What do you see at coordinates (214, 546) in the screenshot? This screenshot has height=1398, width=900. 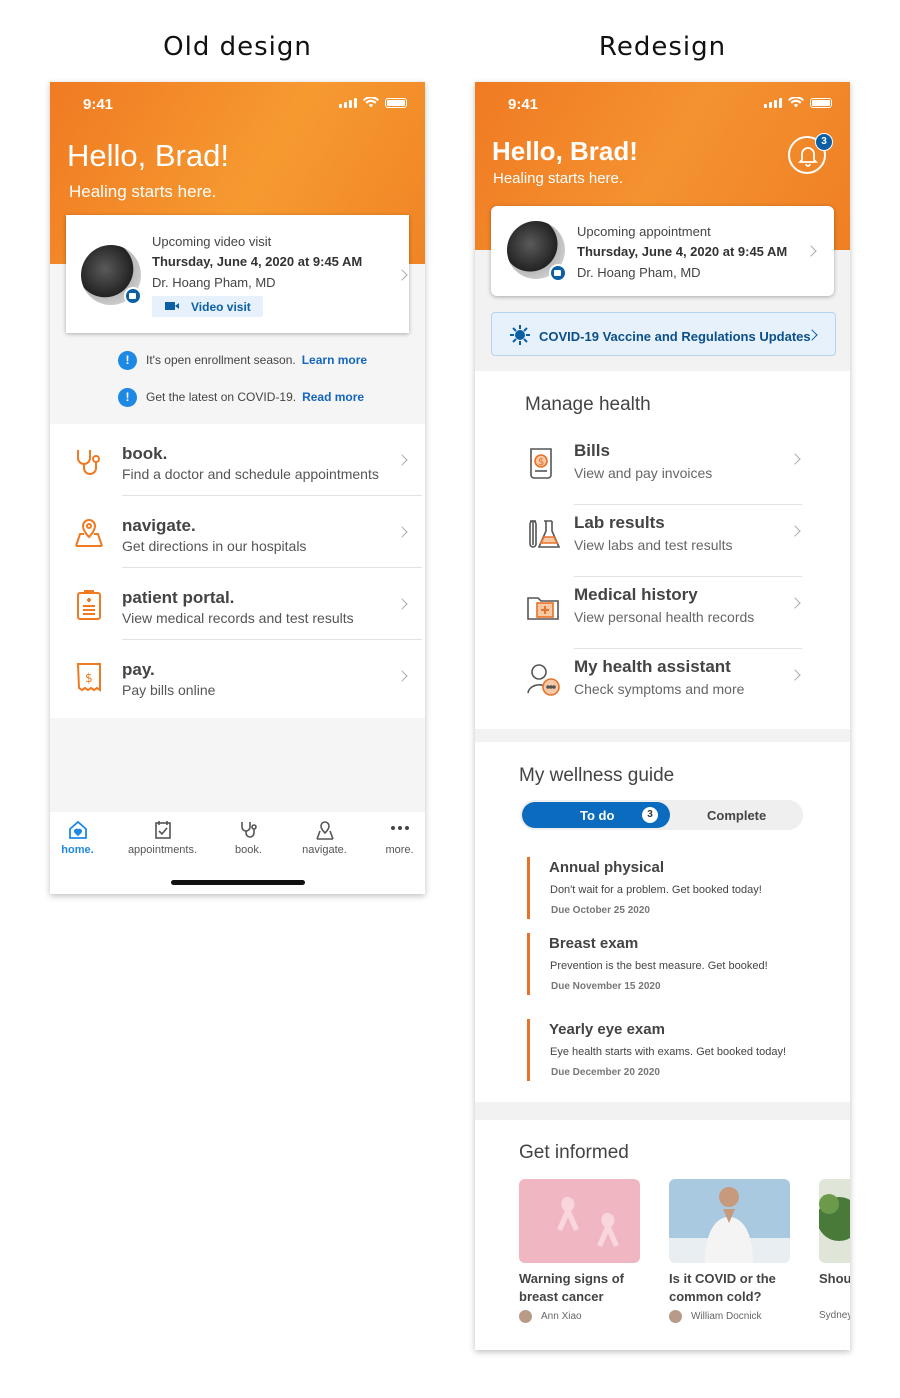 I see `menu-subtitle: Get directions in our hospitals` at bounding box center [214, 546].